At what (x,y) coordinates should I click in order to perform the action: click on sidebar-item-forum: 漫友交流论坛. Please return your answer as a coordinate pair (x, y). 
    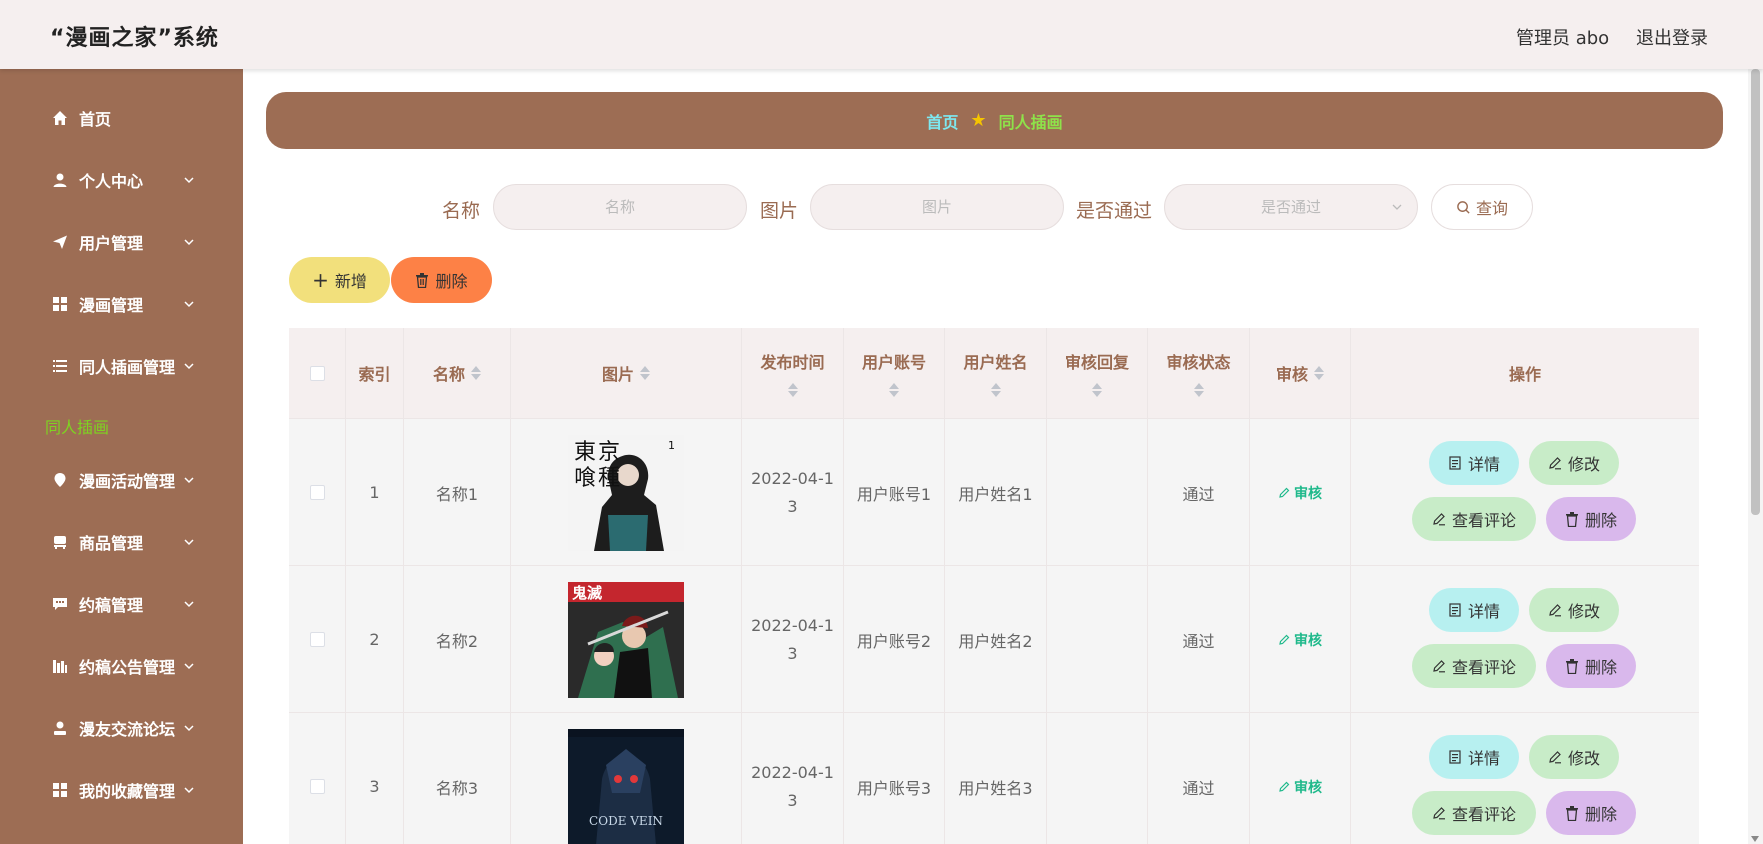
    Looking at the image, I should click on (121, 728).